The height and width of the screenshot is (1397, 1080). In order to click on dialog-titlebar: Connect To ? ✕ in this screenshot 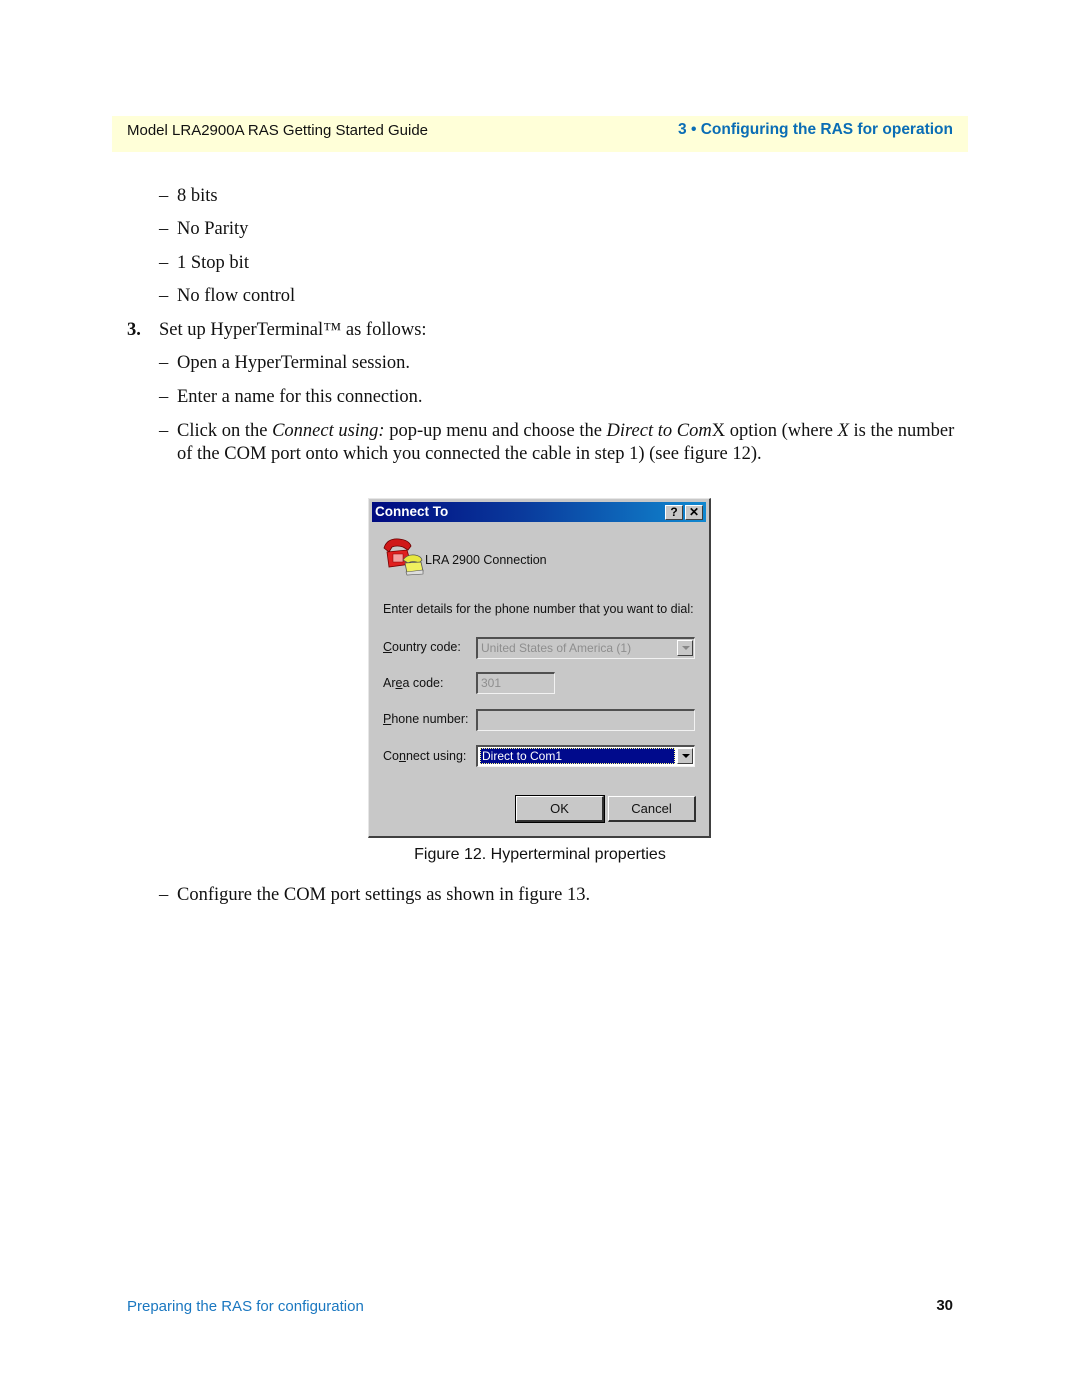, I will do `click(539, 512)`.